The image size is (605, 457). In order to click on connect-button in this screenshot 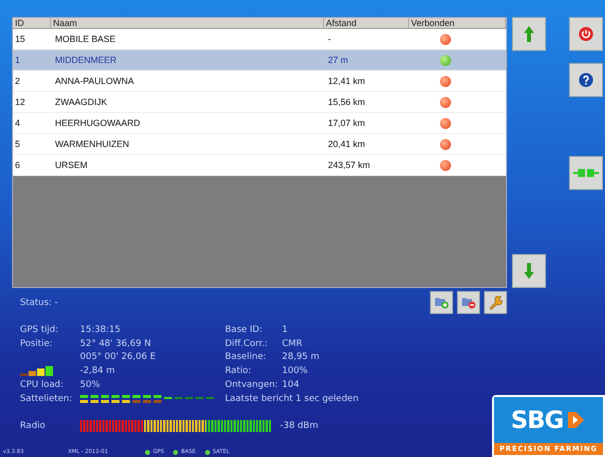, I will do `click(586, 173)`.